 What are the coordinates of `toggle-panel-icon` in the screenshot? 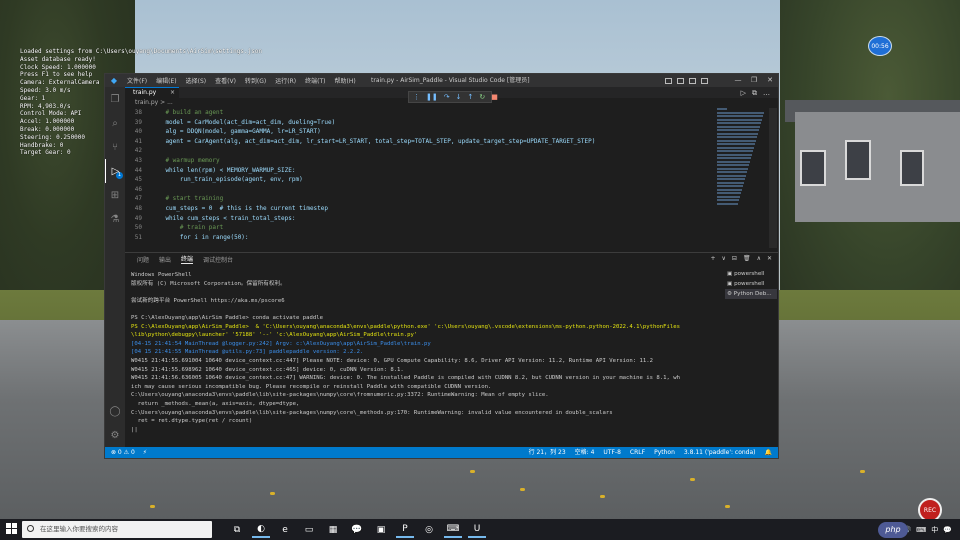 It's located at (680, 80).